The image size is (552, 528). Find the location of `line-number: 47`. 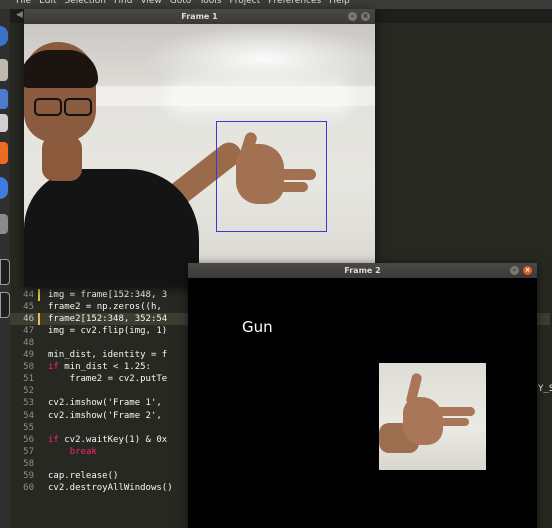

line-number: 47 is located at coordinates (28, 331).